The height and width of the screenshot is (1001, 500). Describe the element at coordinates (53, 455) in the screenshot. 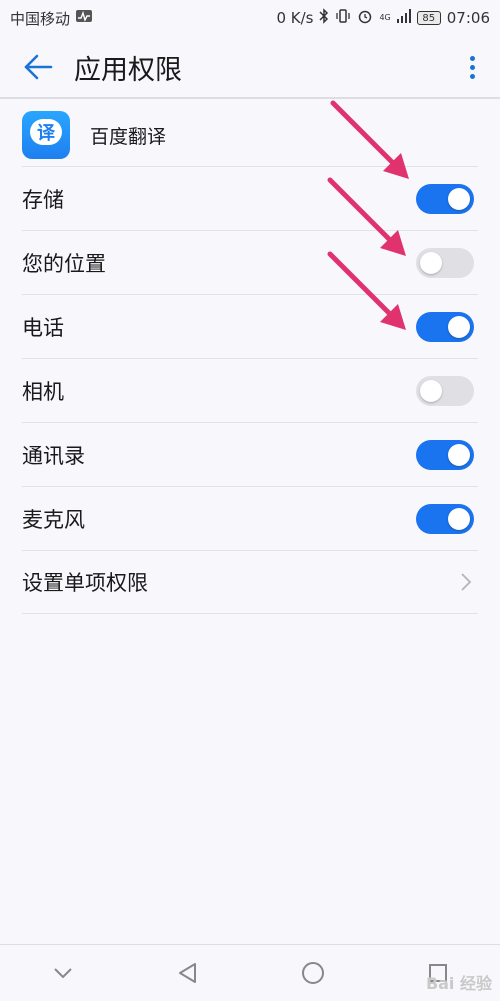

I see `permission-label: 通讯录` at that location.